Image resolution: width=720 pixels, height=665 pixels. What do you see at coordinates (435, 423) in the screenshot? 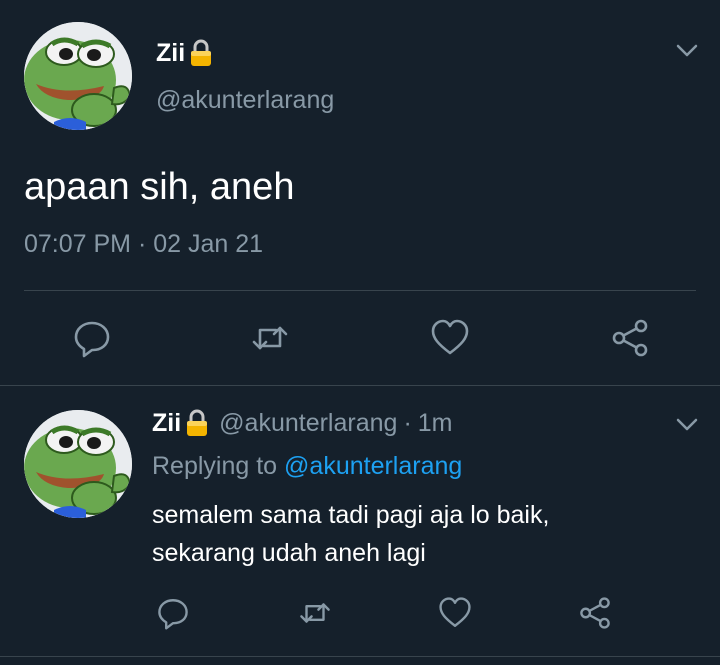
I see `tweet-time: 1m` at bounding box center [435, 423].